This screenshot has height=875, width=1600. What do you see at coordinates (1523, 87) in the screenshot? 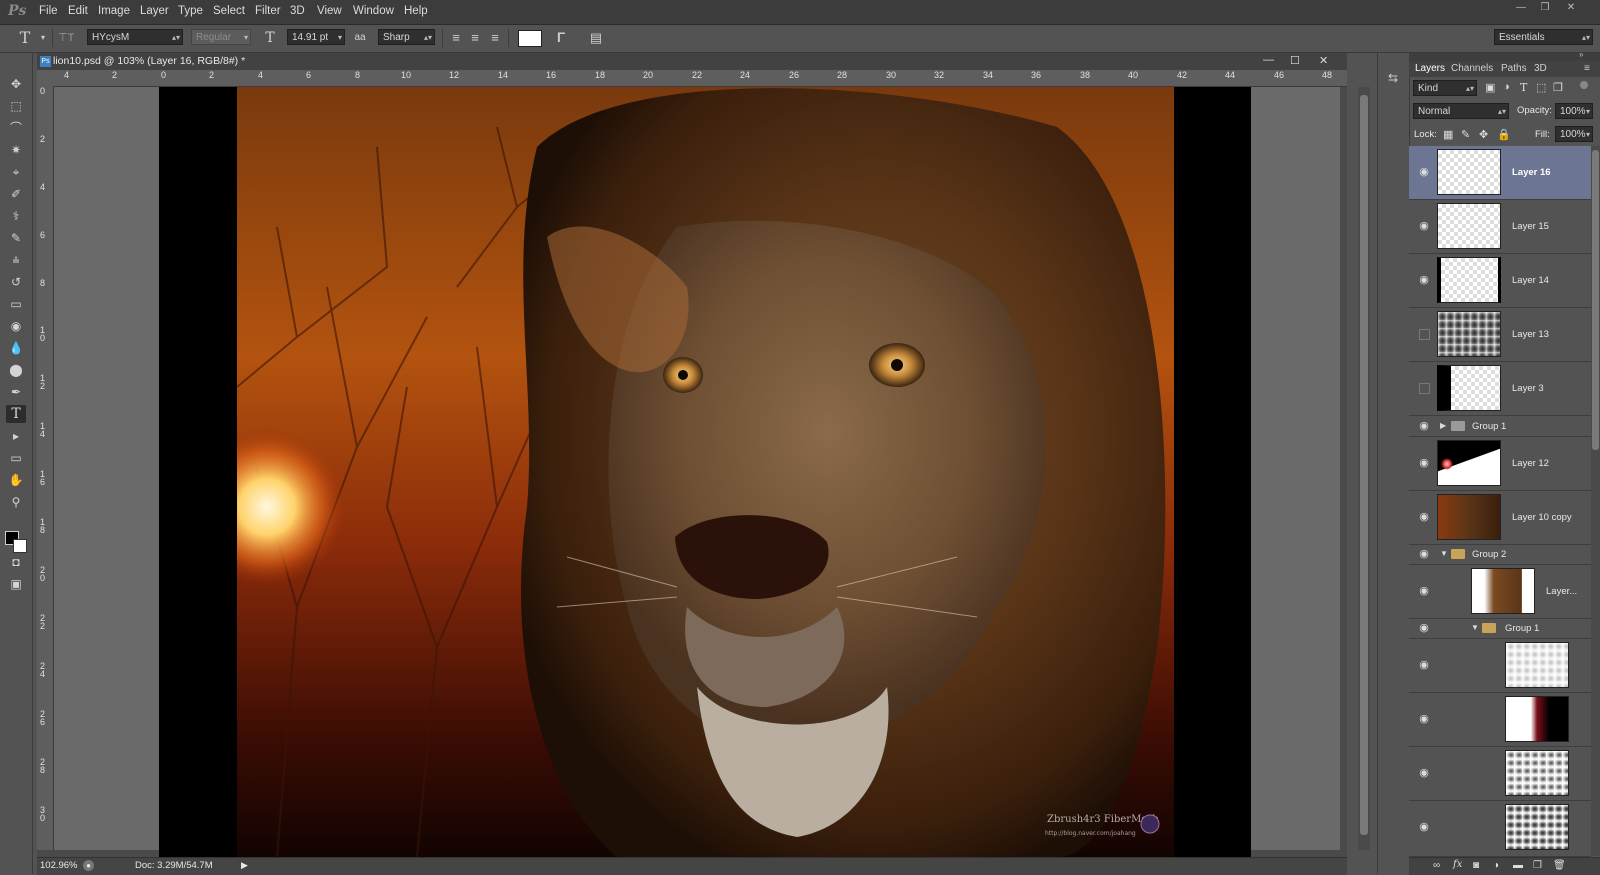
I see `filter-type-icon: T` at bounding box center [1523, 87].